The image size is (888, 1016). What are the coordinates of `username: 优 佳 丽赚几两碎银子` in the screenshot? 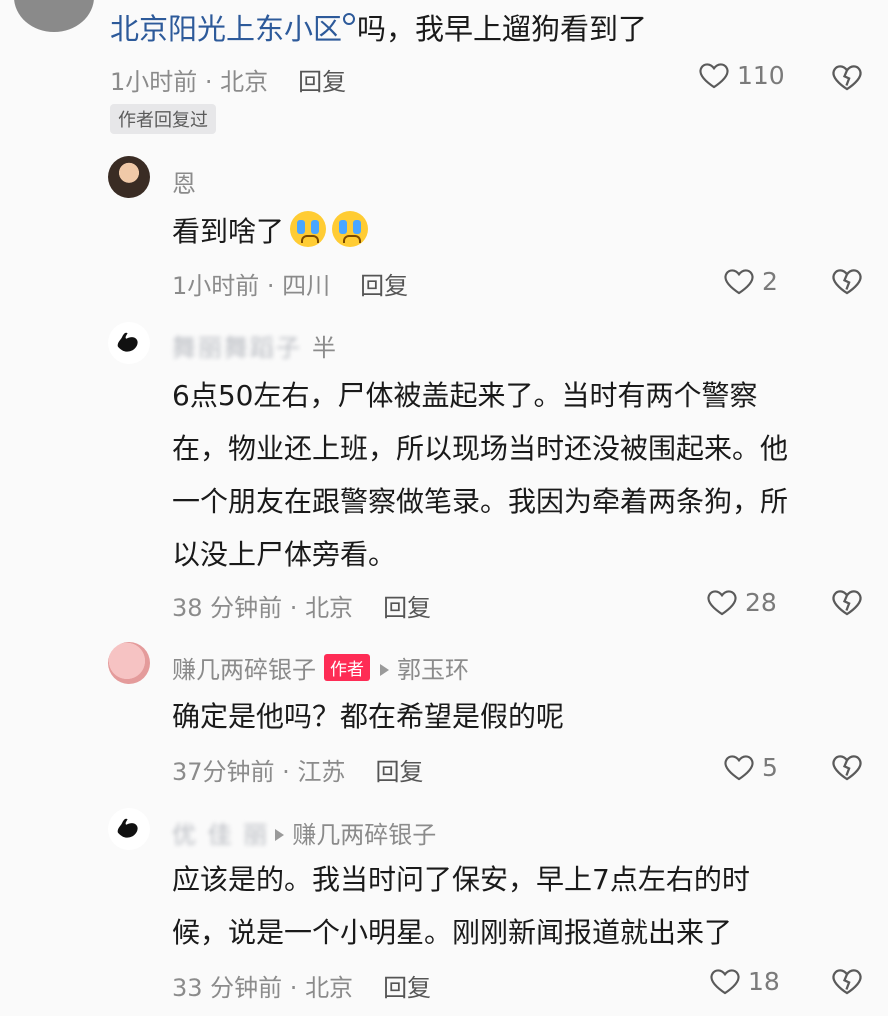 It's located at (304, 832).